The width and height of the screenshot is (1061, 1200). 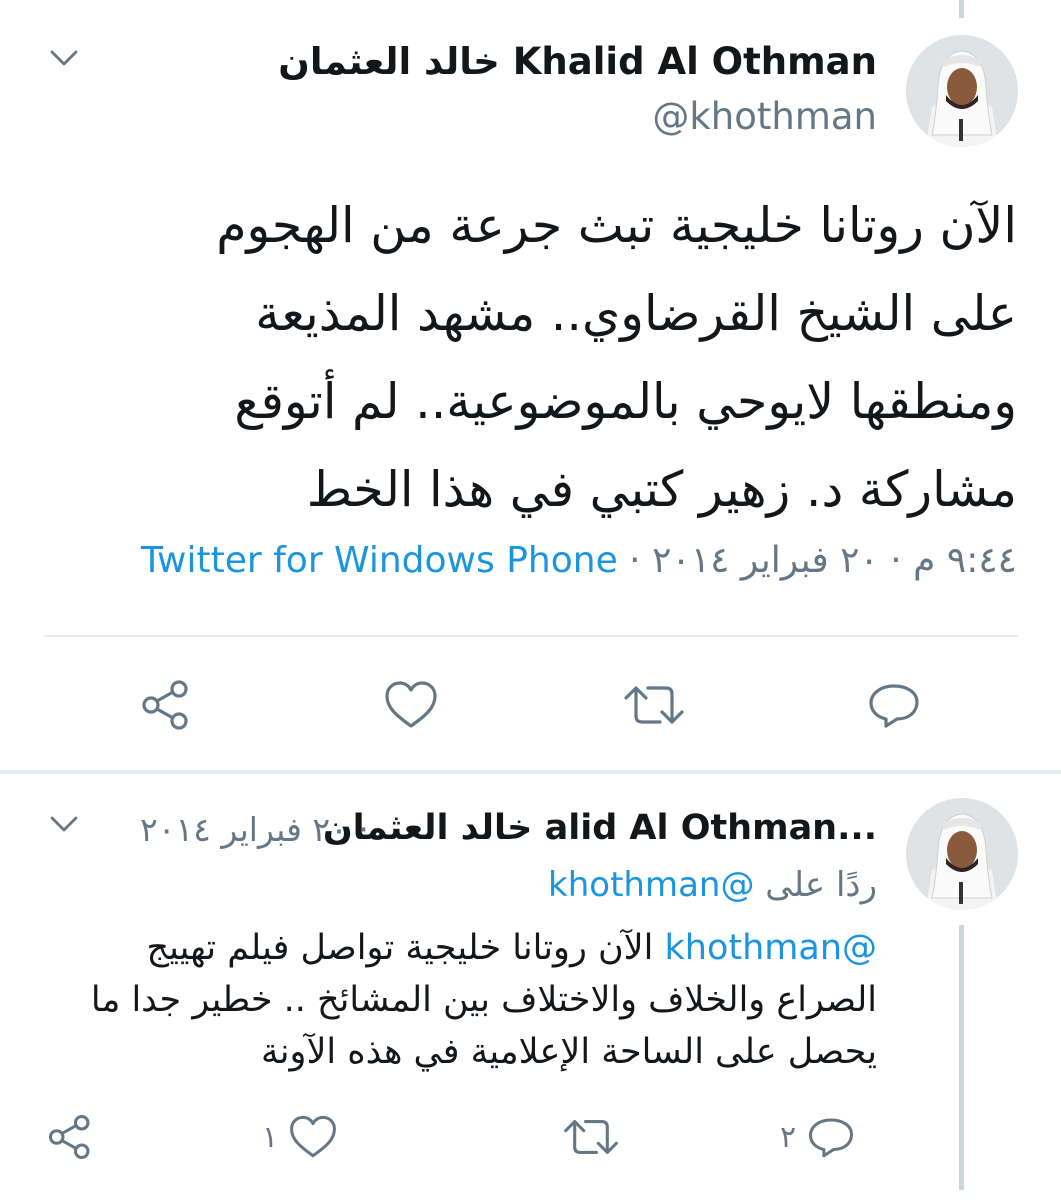 What do you see at coordinates (254, 829) in the screenshot?
I see `tweet-date: · ٢٠ فبراير ٢٠١٤` at bounding box center [254, 829].